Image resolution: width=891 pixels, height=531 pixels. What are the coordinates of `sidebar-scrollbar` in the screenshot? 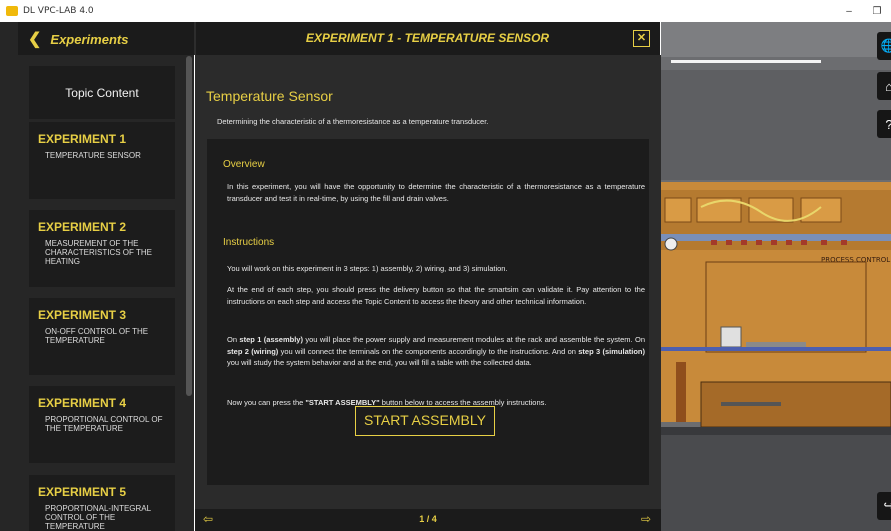 It's located at (189, 226).